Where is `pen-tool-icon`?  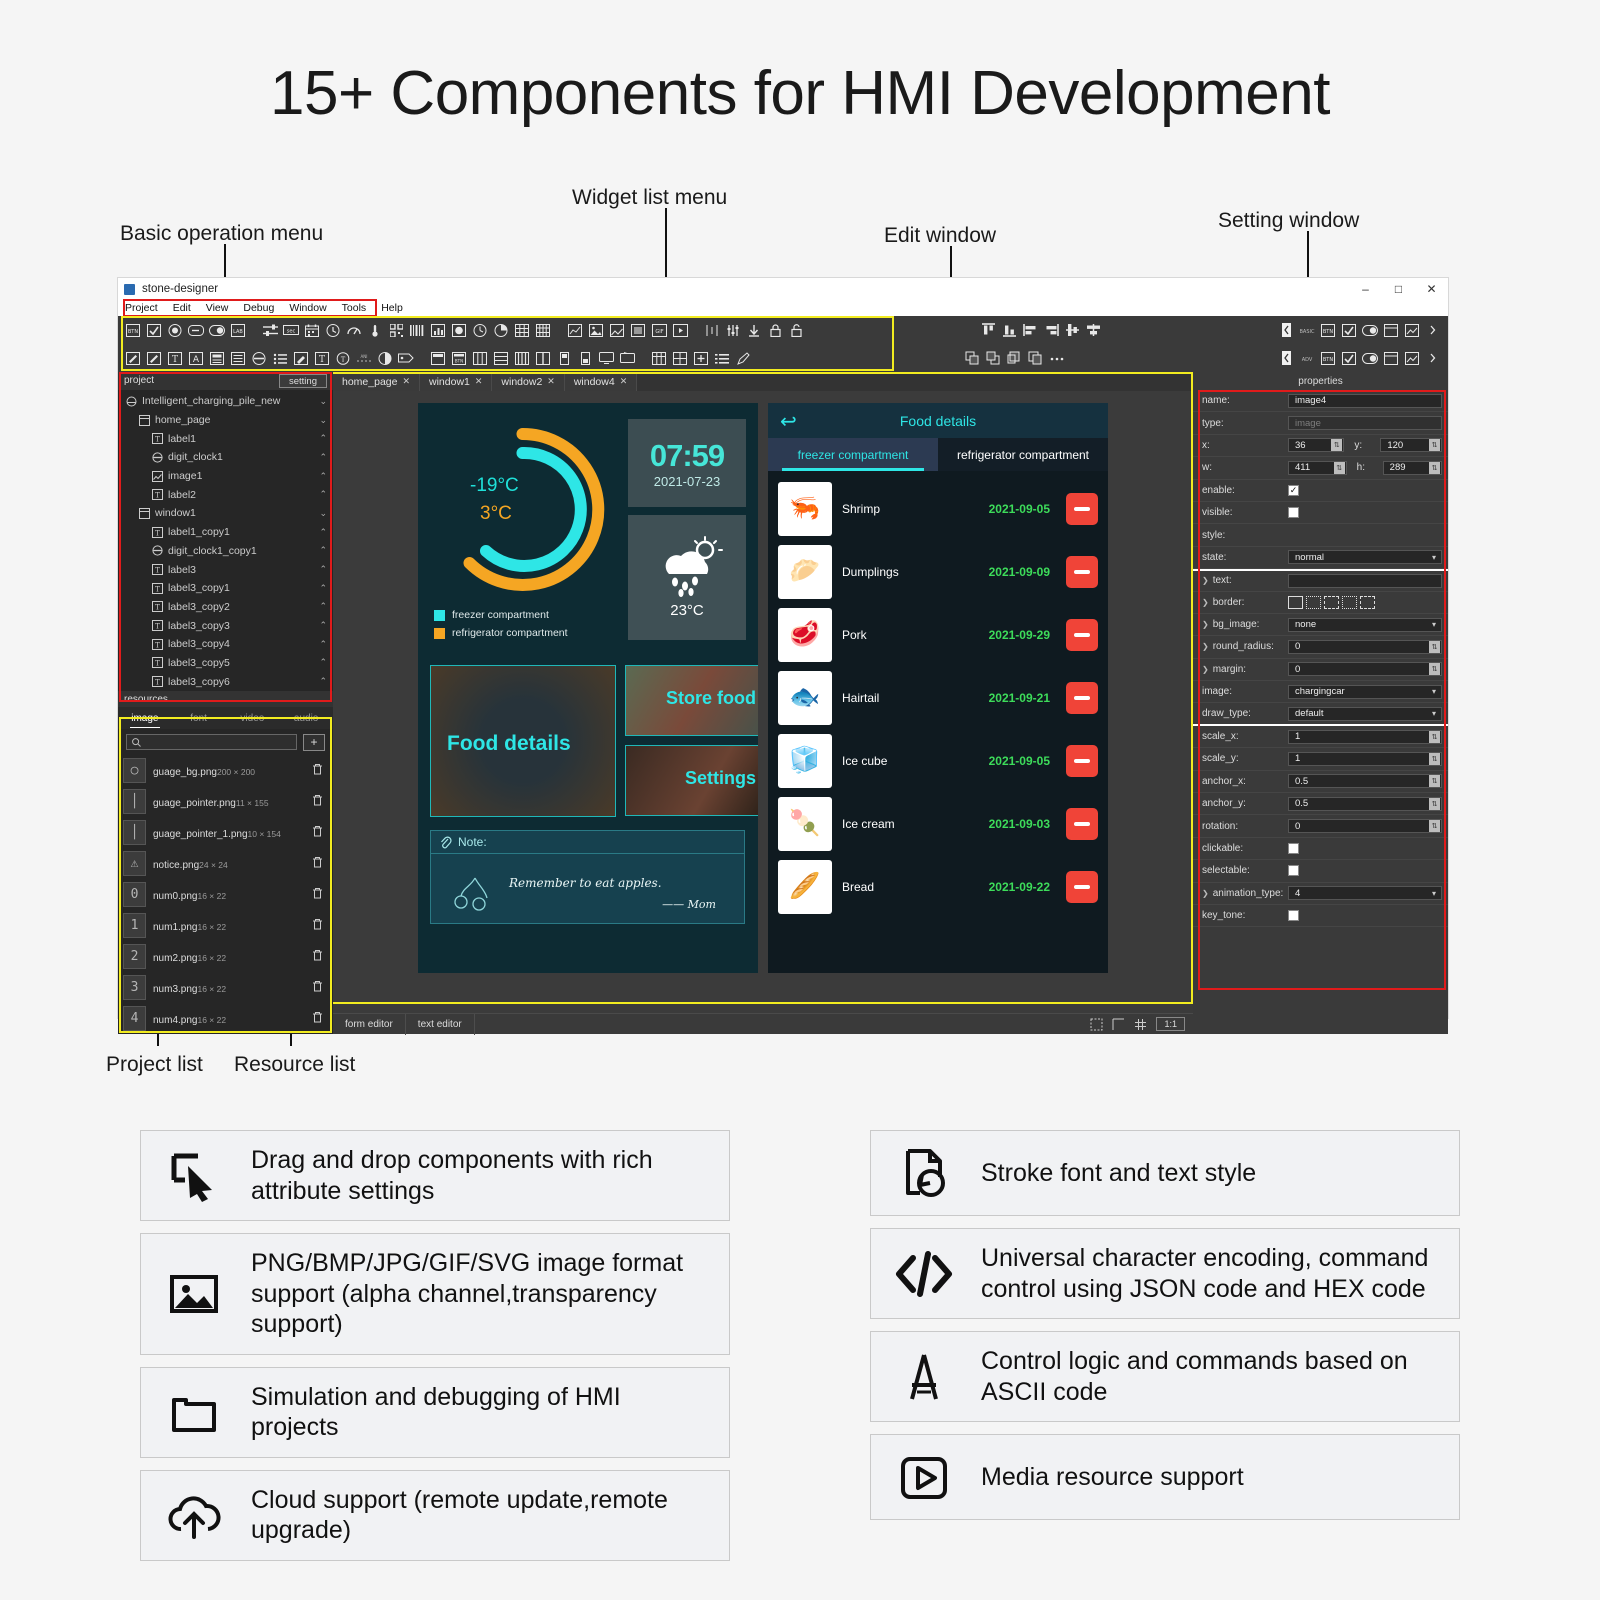 pen-tool-icon is located at coordinates (743, 358).